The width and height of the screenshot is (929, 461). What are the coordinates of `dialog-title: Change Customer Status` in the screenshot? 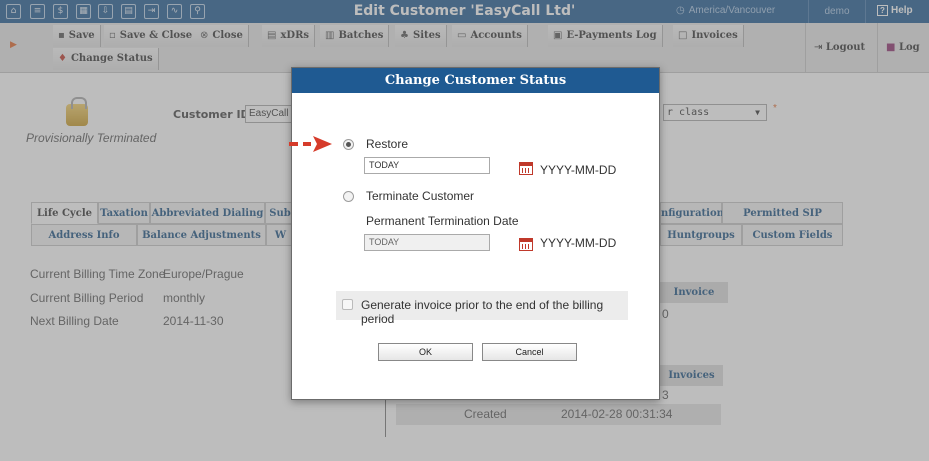 It's located at (475, 80).